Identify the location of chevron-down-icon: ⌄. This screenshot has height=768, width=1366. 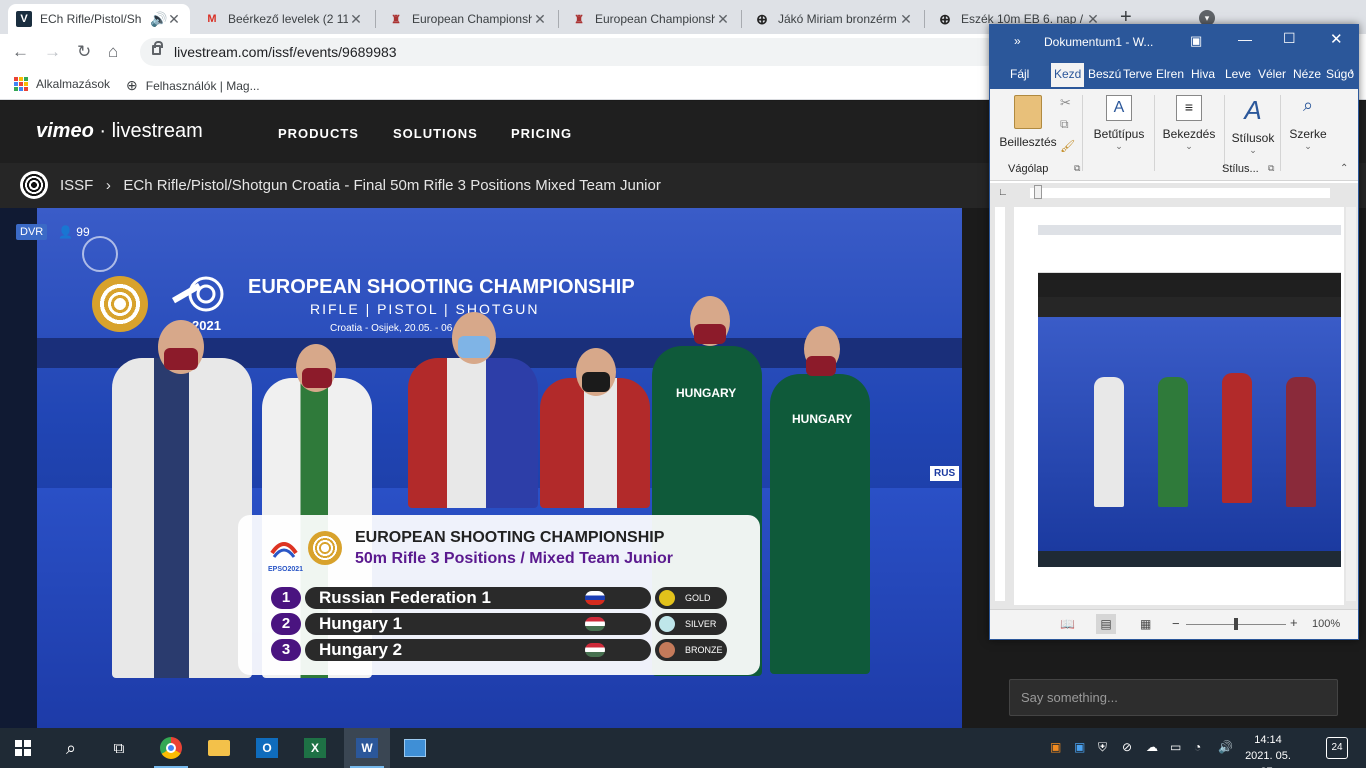
(1119, 146).